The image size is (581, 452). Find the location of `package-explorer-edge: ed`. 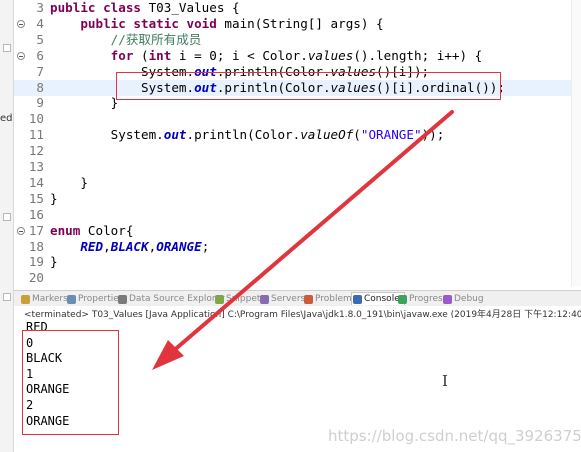

package-explorer-edge: ed is located at coordinates (7, 226).